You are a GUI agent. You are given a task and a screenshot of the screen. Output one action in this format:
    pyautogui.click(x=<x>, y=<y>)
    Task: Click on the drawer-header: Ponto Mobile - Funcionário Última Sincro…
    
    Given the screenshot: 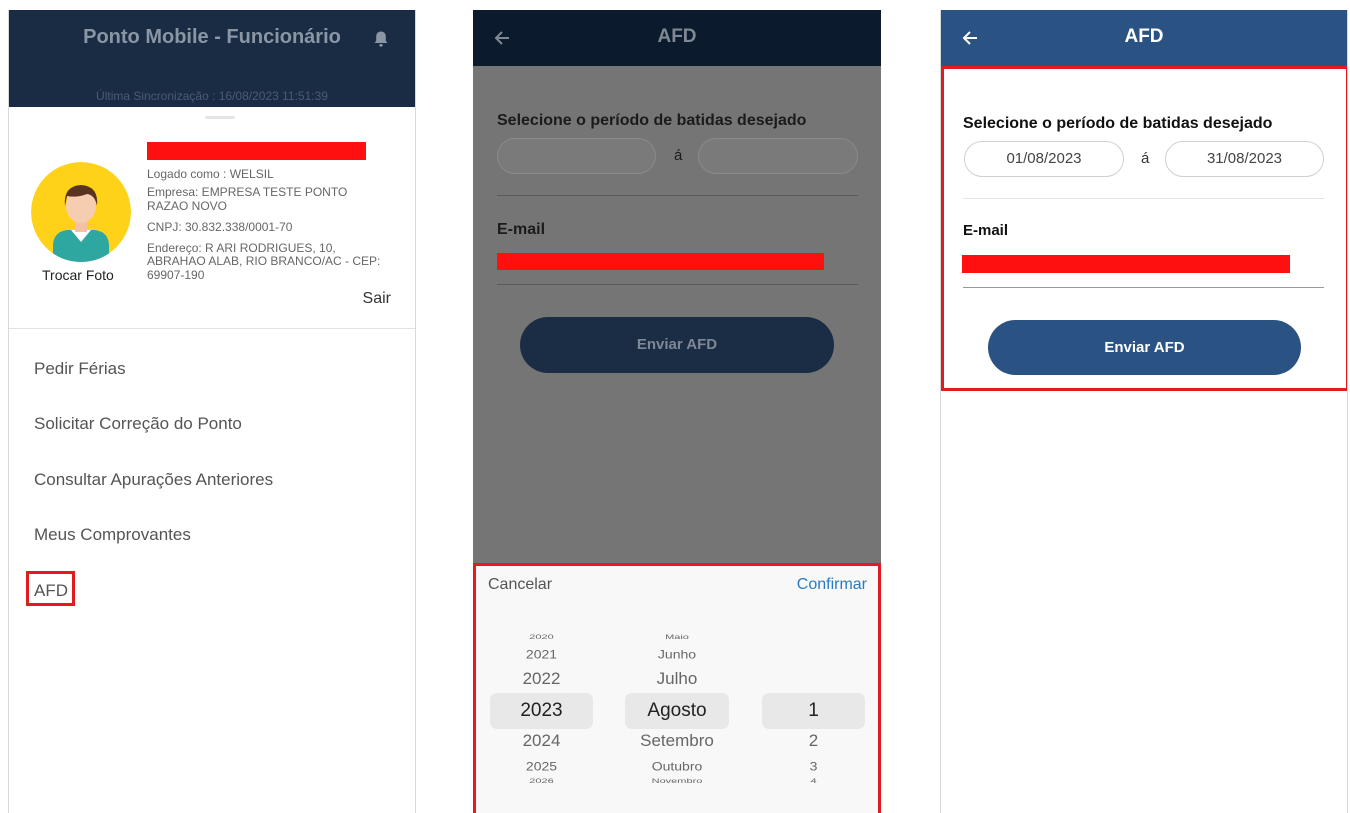 What is the action you would take?
    pyautogui.click(x=212, y=58)
    